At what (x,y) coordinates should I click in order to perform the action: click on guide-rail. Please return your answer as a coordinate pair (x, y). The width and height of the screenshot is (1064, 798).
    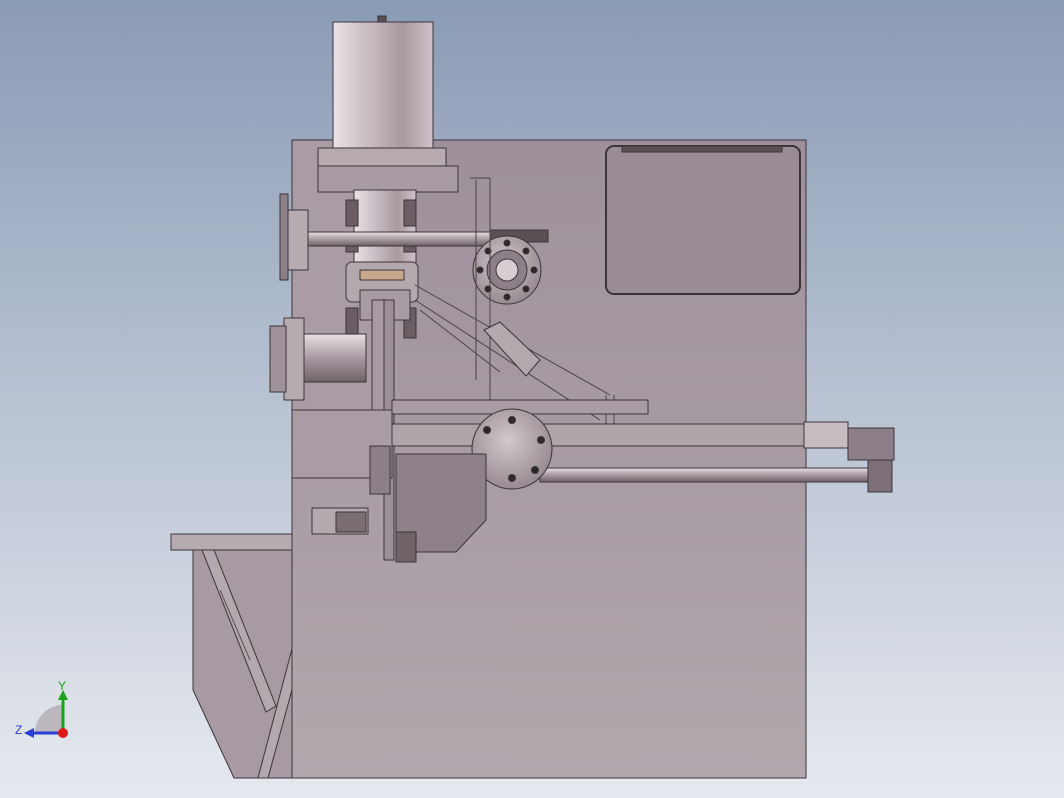
    Looking at the image, I should click on (599, 435).